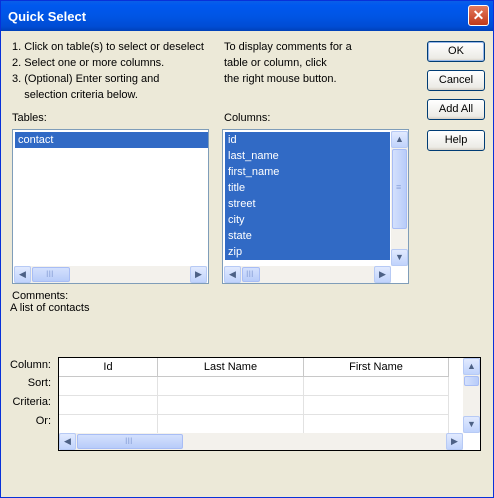  What do you see at coordinates (471, 381) in the screenshot?
I see `grid-vscroll-thumb` at bounding box center [471, 381].